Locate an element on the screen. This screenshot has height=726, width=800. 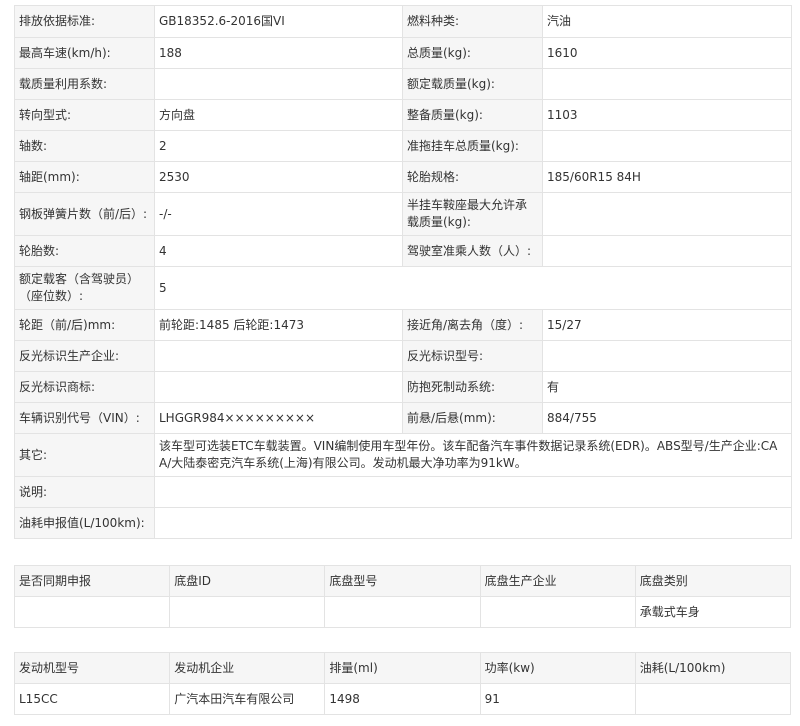
vin-value: LHGGR984××××××××× is located at coordinates (278, 418).